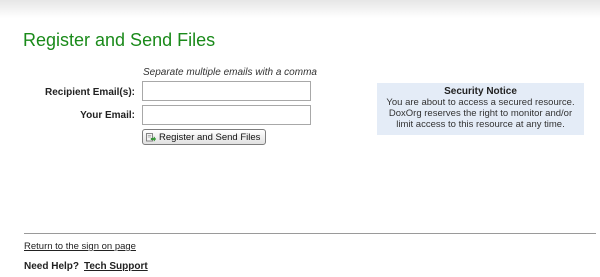 Image resolution: width=600 pixels, height=277 pixels. What do you see at coordinates (52, 266) in the screenshot?
I see `need-help-label: Need Help?` at bounding box center [52, 266].